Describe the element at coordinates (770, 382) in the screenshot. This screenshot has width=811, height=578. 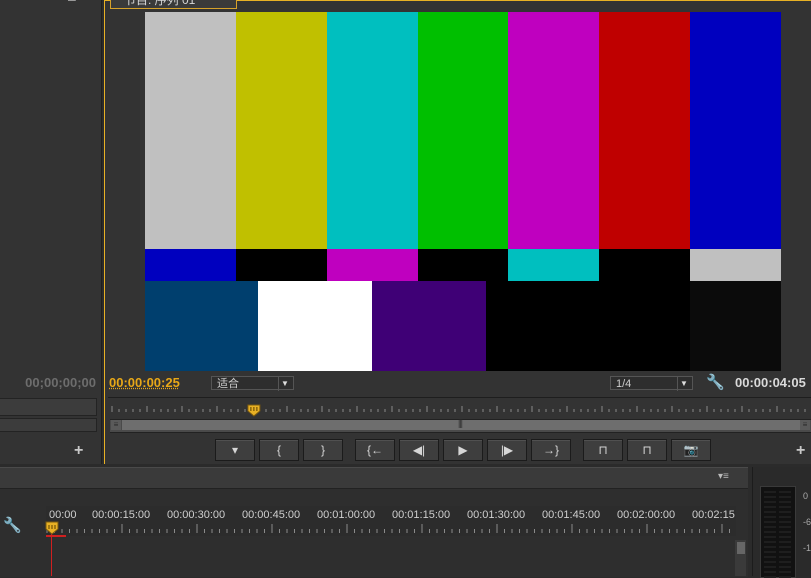
I see `duration-timecode: 00:00:04:05` at that location.